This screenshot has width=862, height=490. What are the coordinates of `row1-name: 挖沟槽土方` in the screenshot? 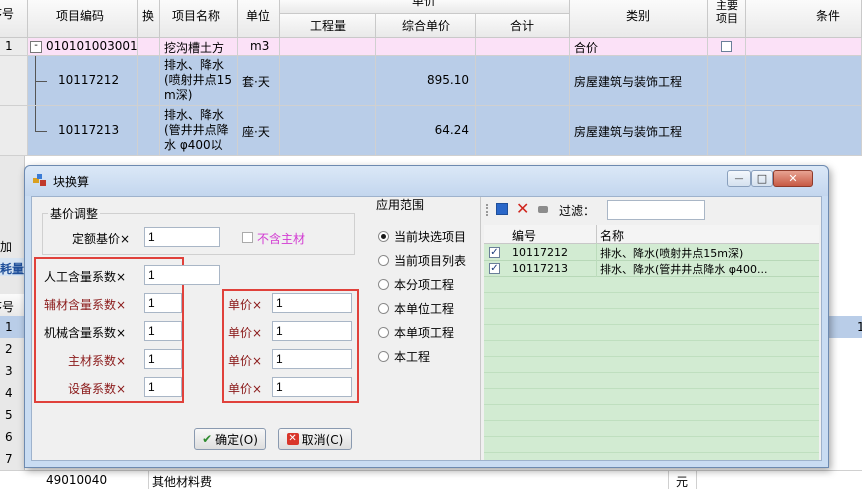 It's located at (199, 47).